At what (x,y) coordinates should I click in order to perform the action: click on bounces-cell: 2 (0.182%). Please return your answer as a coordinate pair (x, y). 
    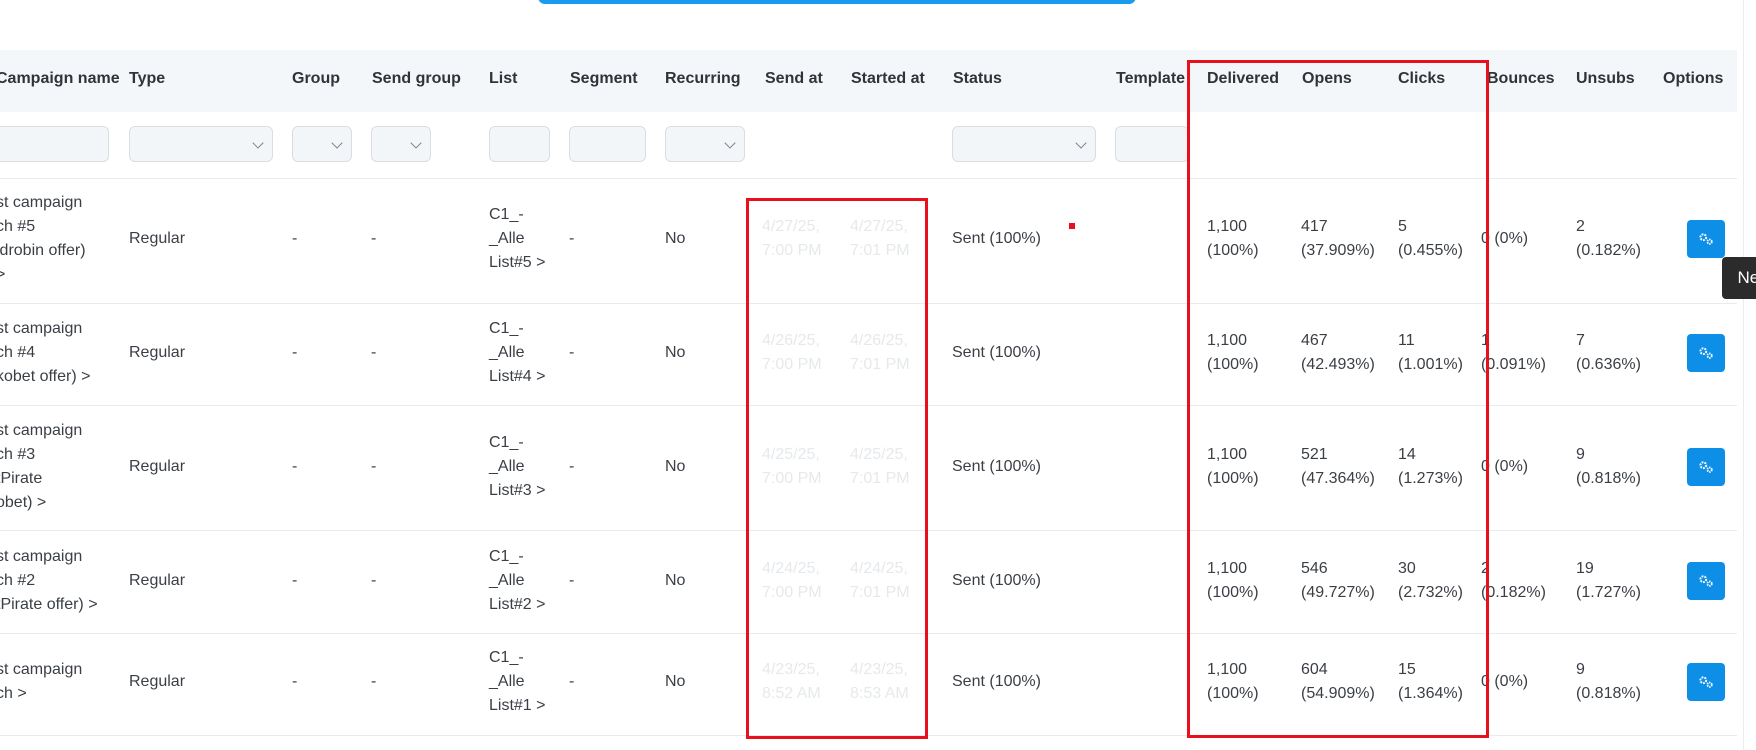
    Looking at the image, I should click on (1513, 580).